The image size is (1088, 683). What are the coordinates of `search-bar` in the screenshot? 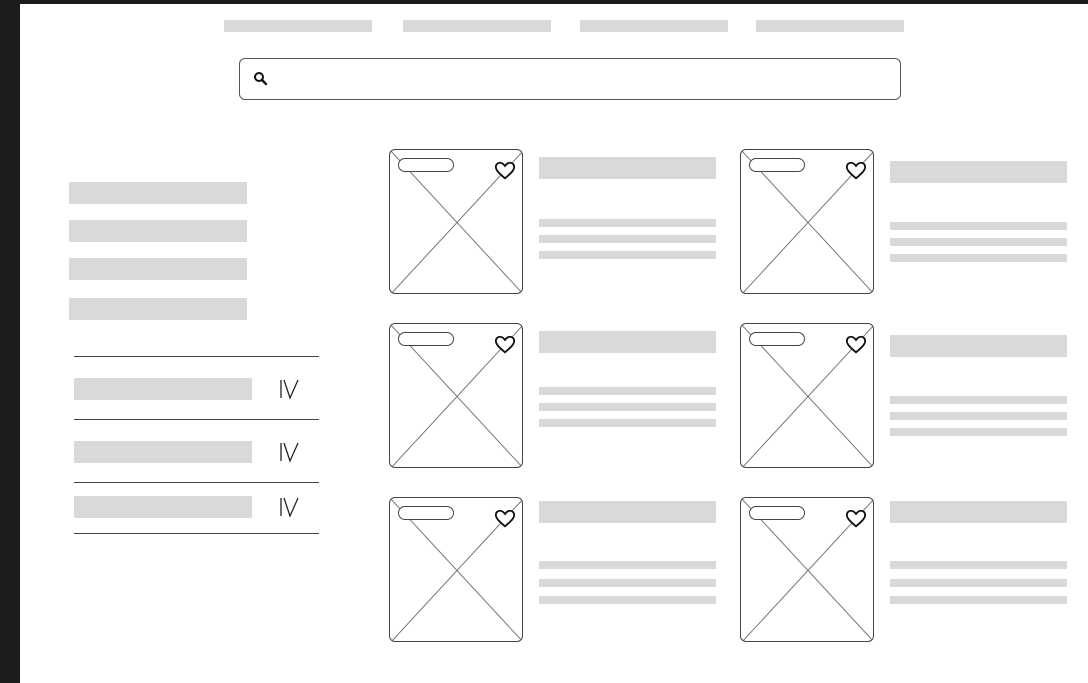 It's located at (570, 79).